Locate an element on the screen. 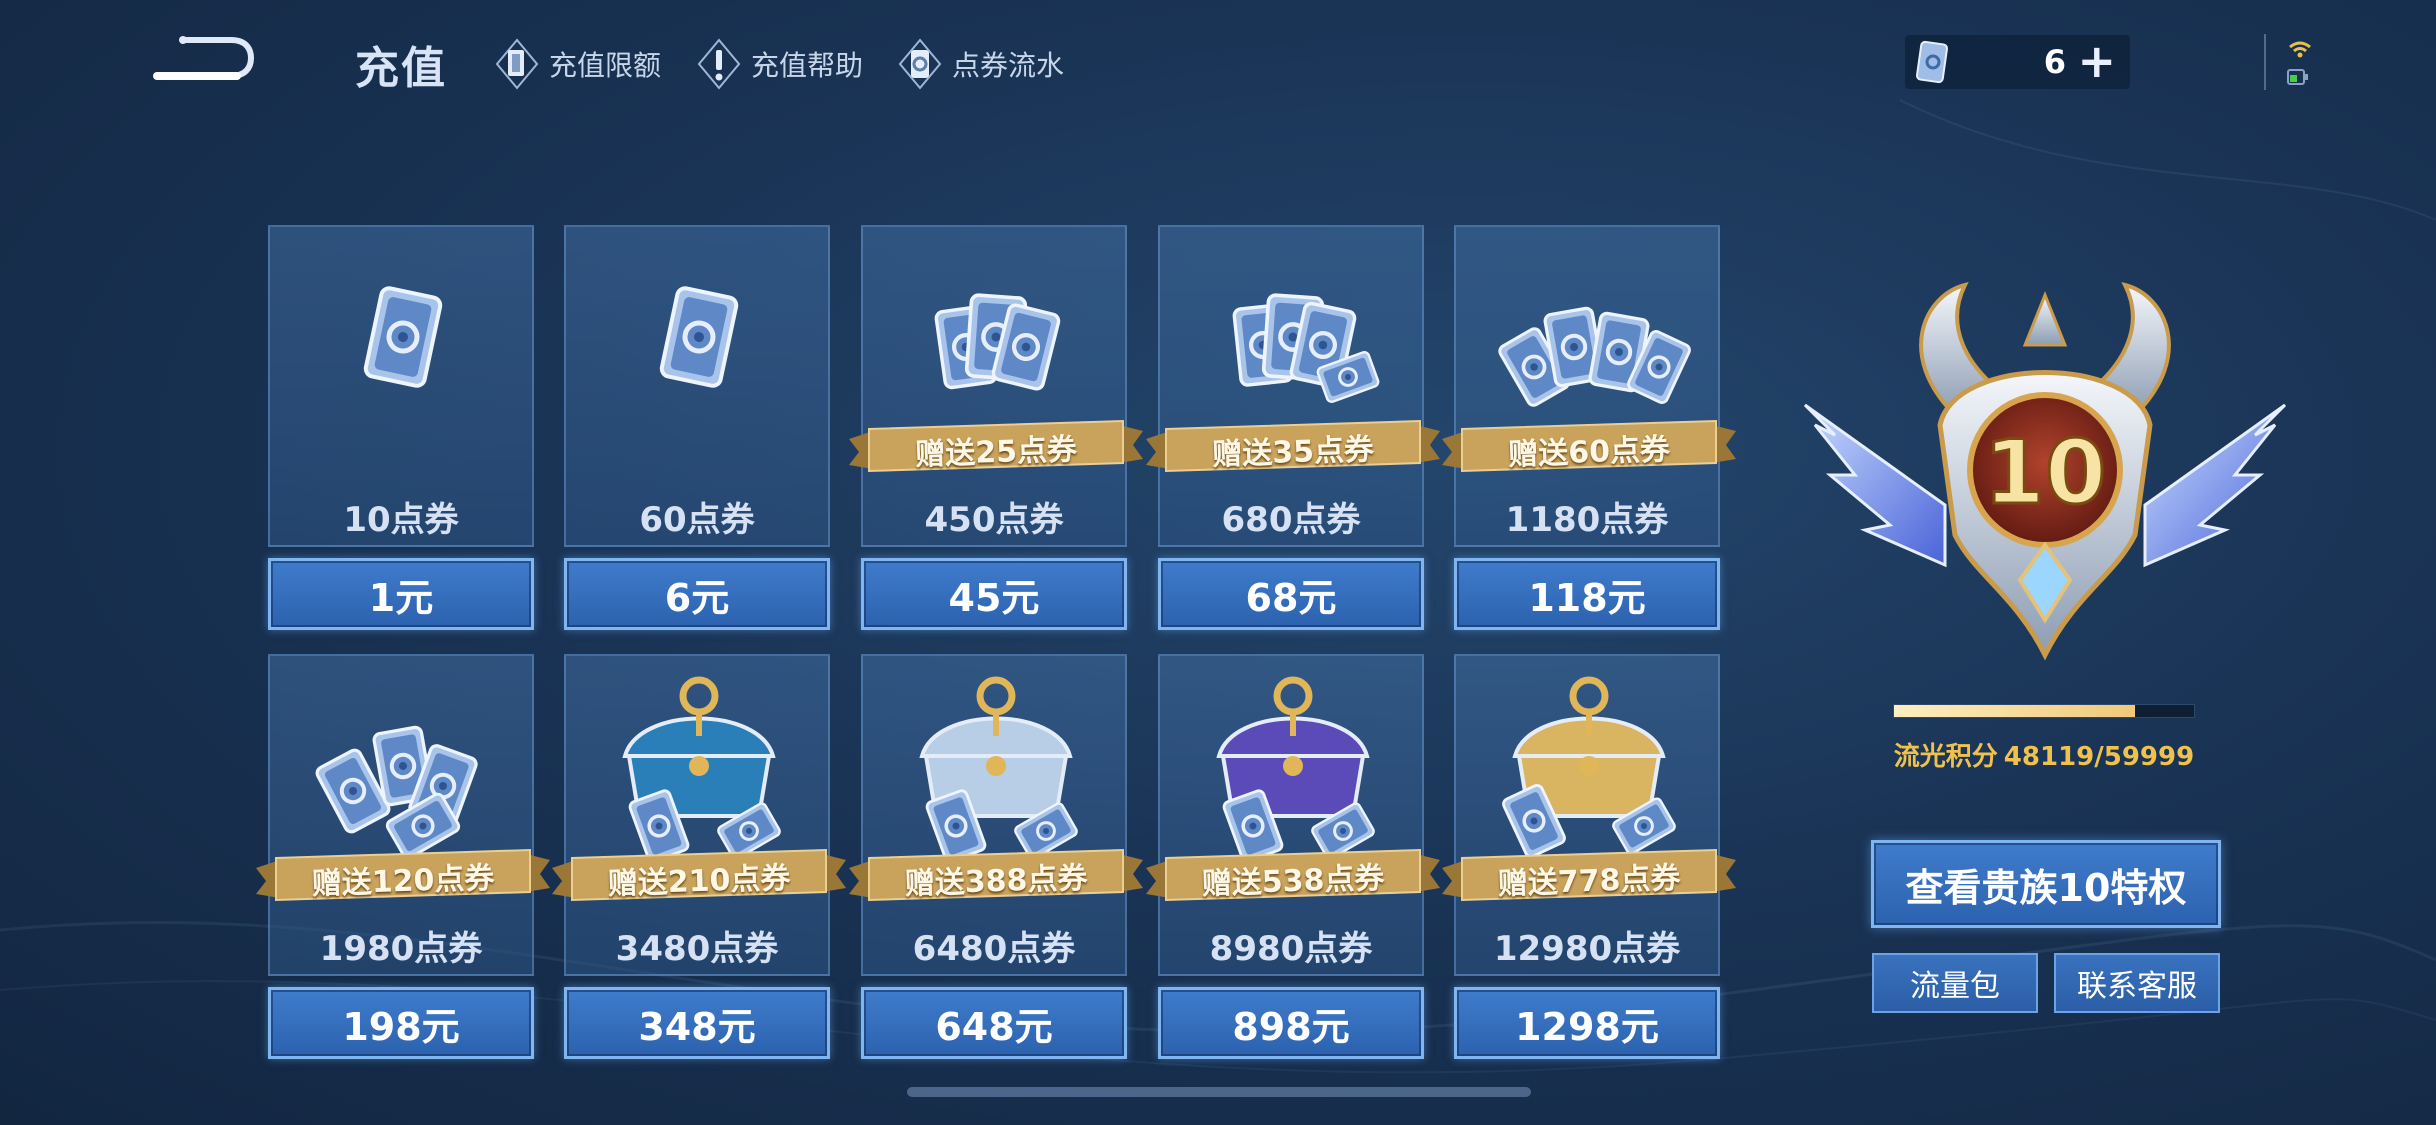 This screenshot has height=1125, width=2436. package-points: 12980点券 is located at coordinates (1587, 949).